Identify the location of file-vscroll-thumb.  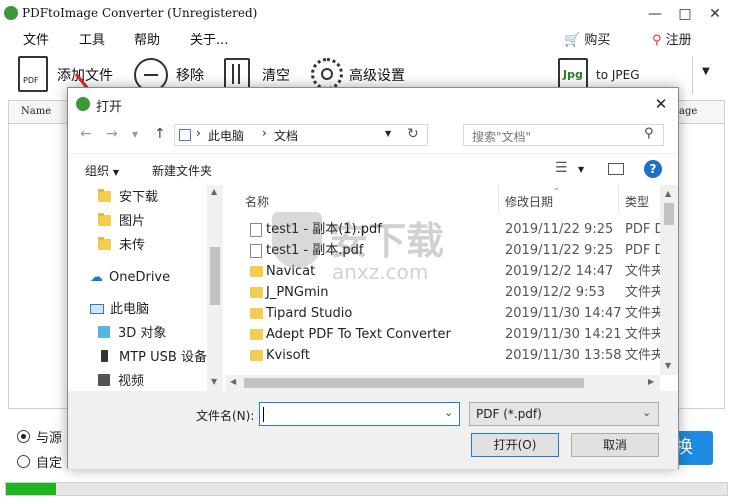
(669, 214).